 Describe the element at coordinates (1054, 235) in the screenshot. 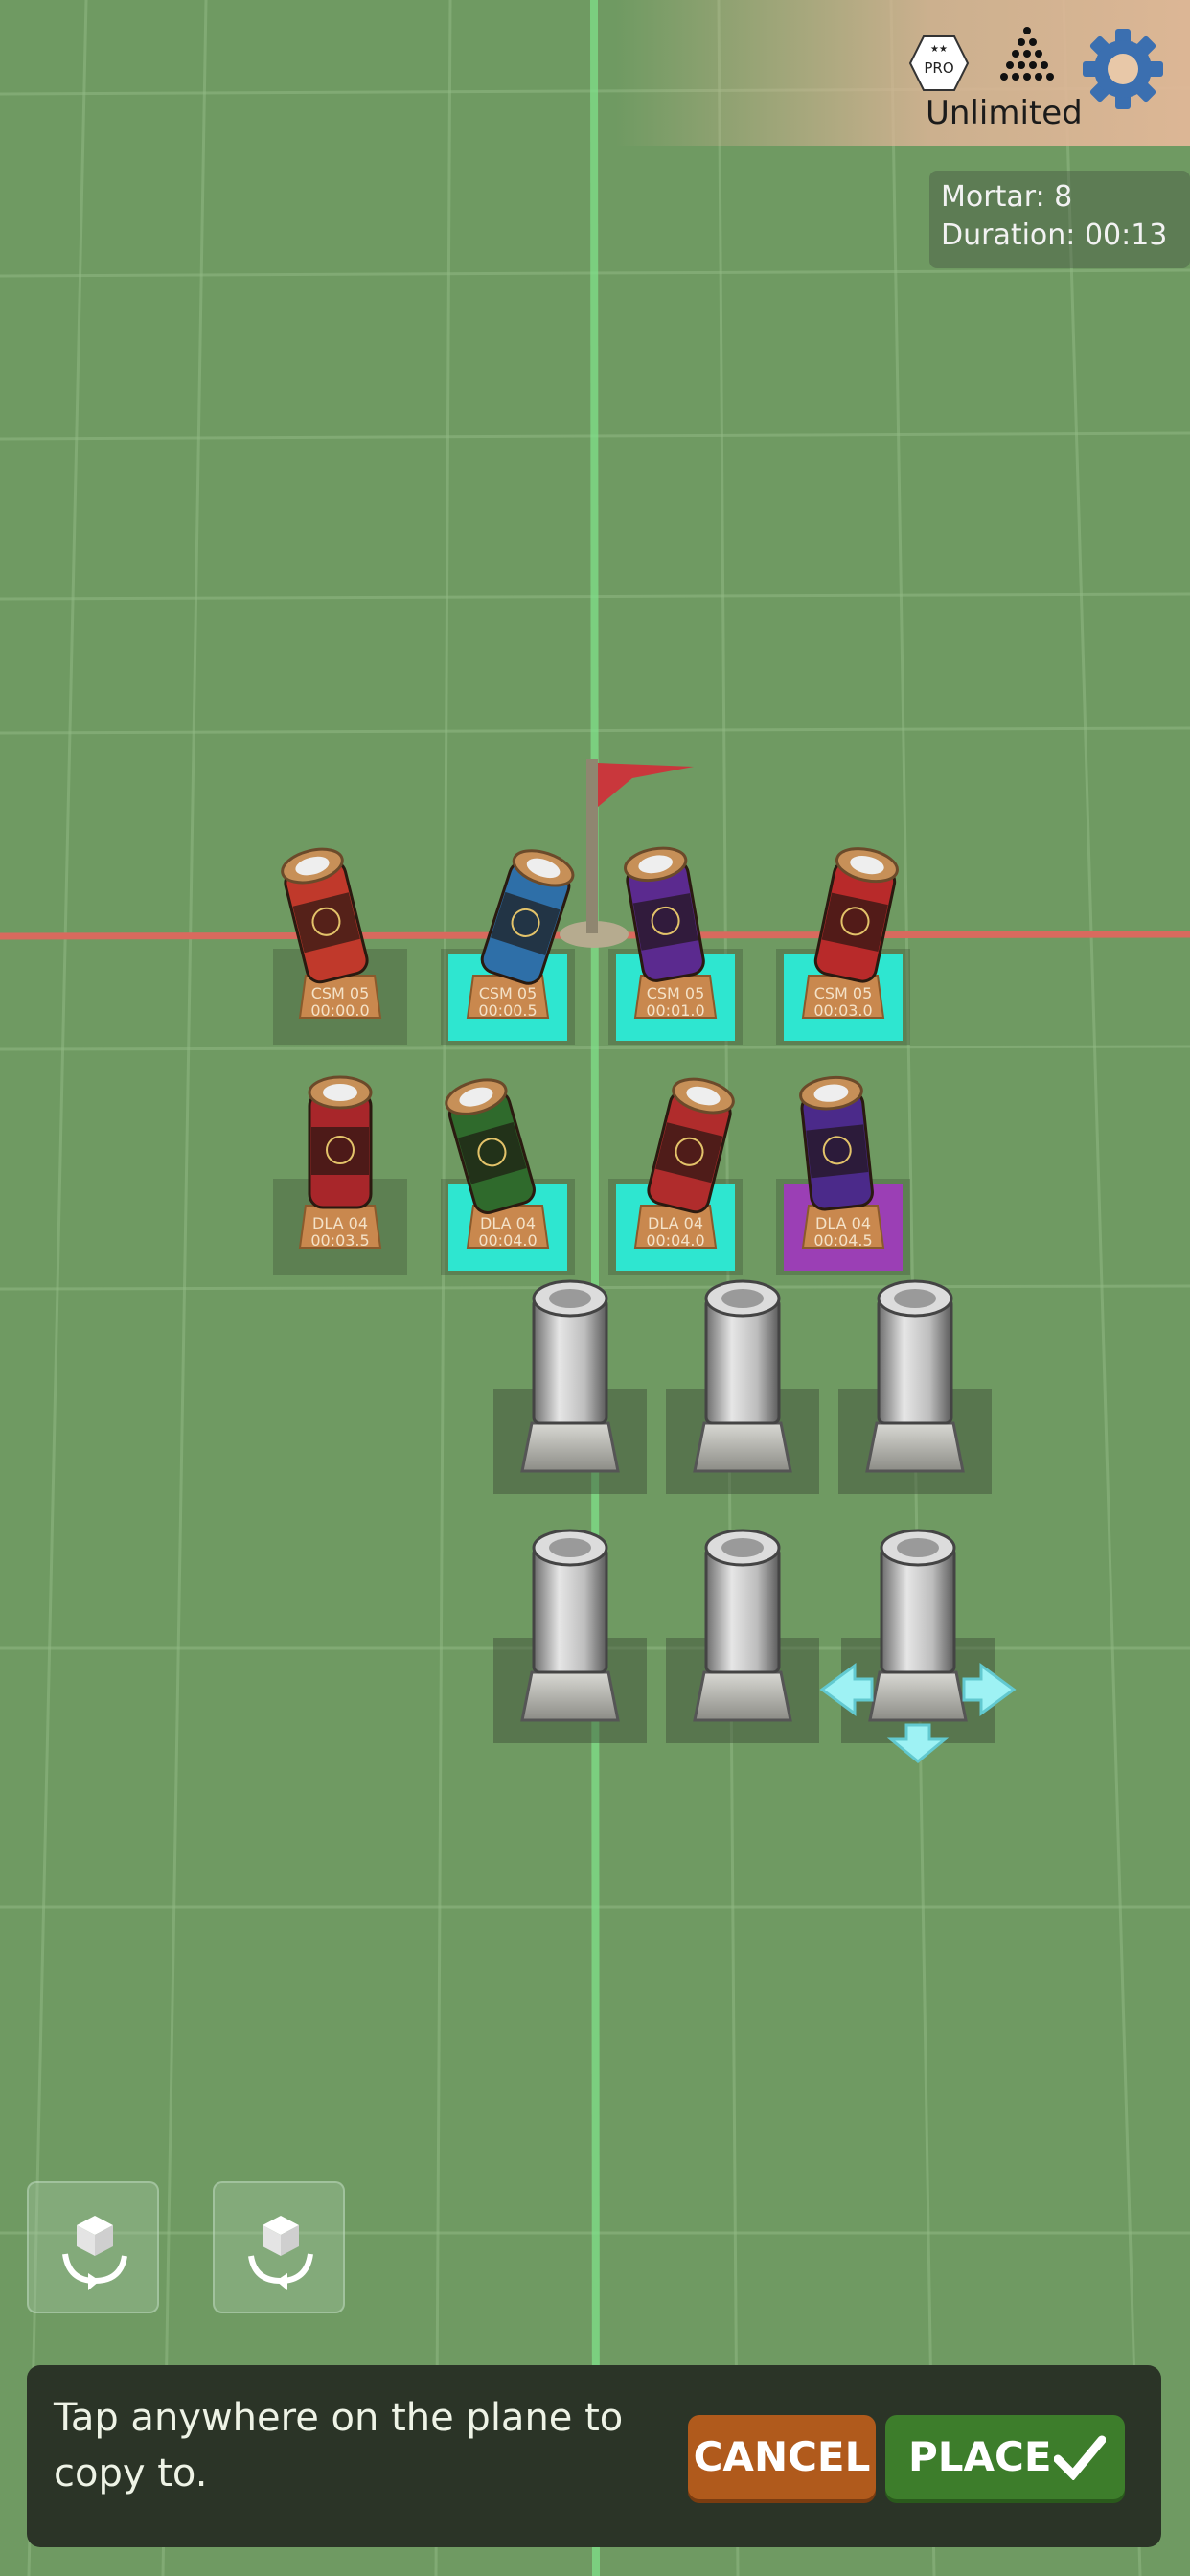

I see `show-duration: Duration: 00:13` at that location.